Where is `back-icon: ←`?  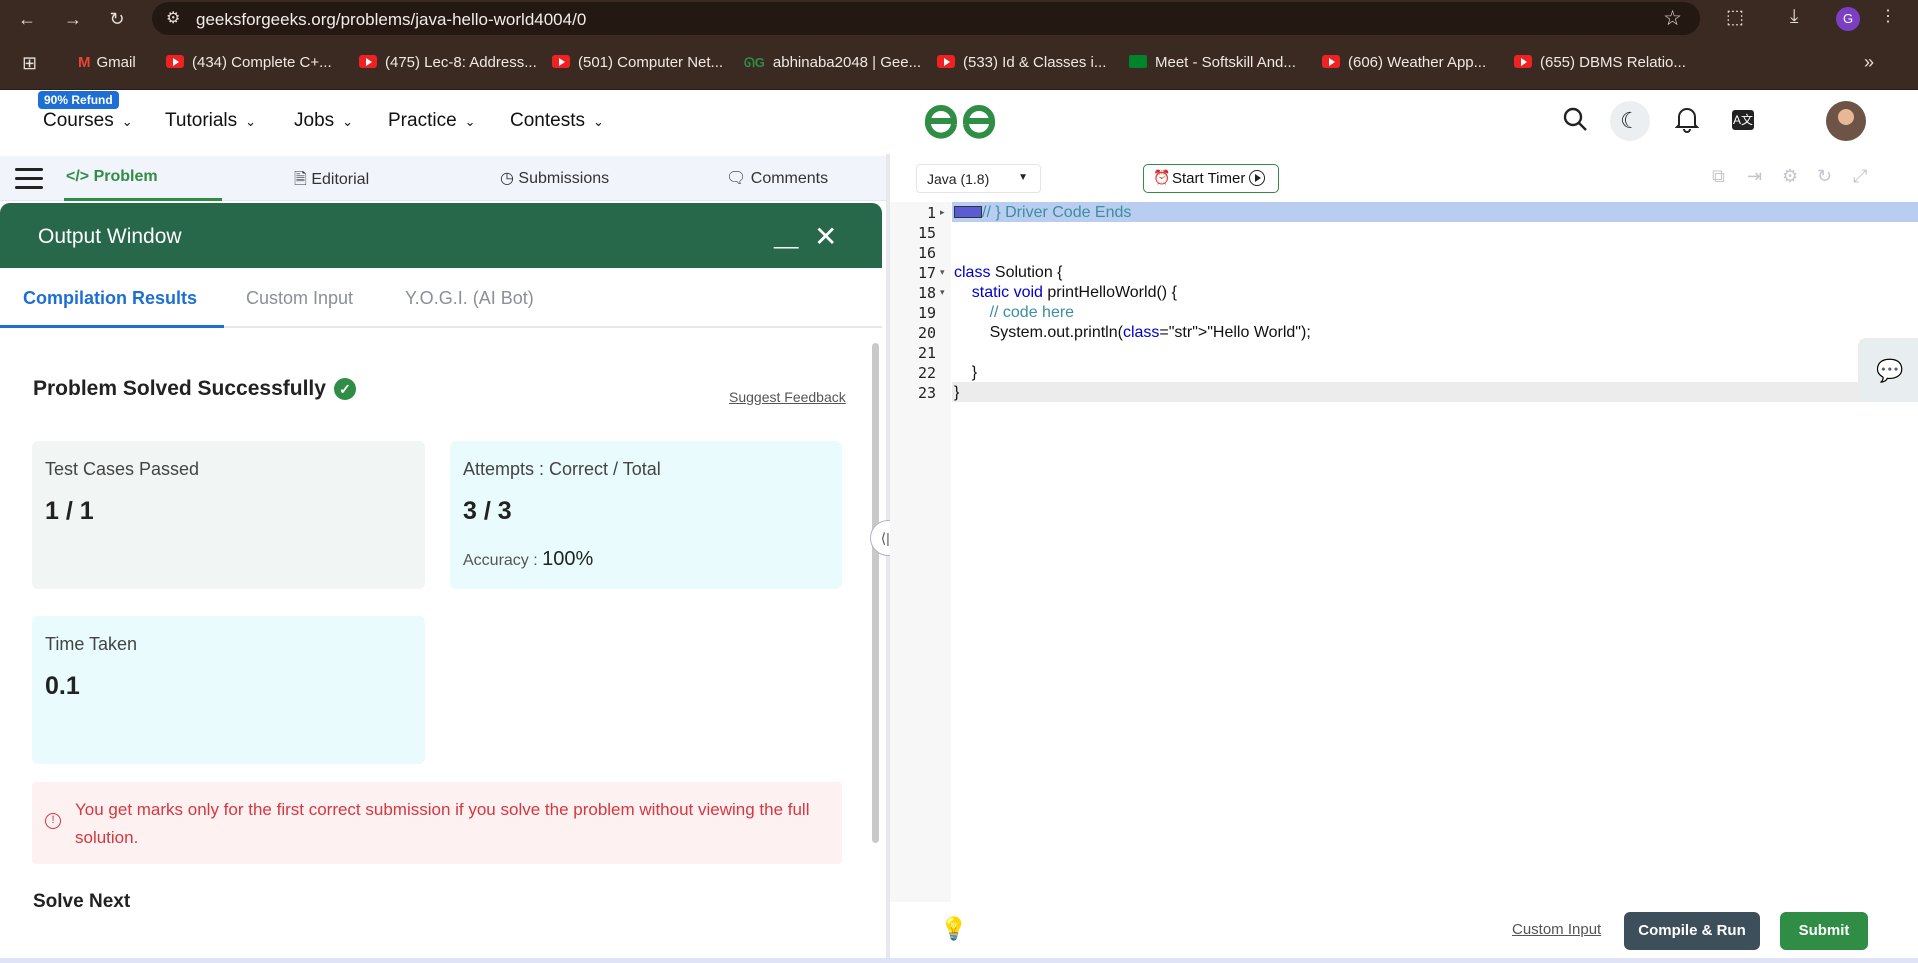
back-icon: ← is located at coordinates (27, 19).